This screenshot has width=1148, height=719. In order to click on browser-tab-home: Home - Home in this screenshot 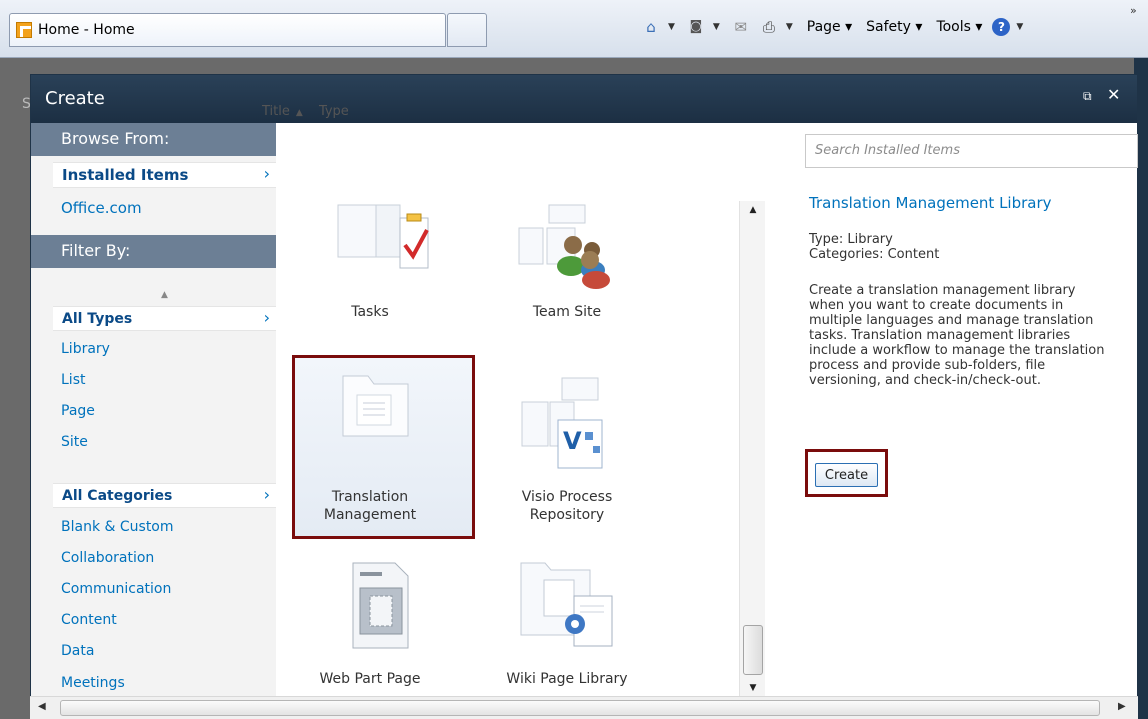, I will do `click(227, 30)`.